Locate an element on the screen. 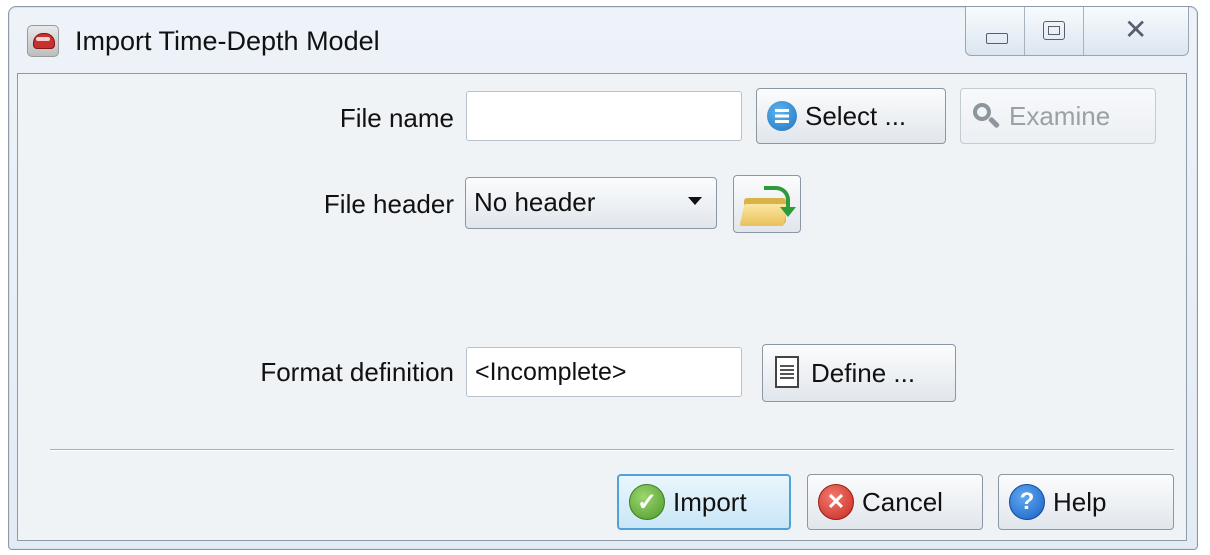 Image resolution: width=1210 pixels, height=555 pixels. file-name-input is located at coordinates (604, 116).